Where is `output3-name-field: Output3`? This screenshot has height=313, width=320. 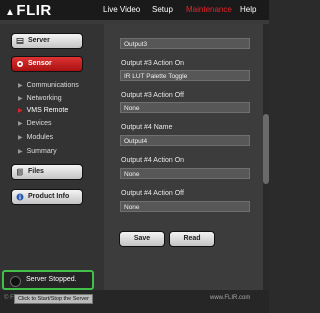 output3-name-field: Output3 is located at coordinates (185, 43).